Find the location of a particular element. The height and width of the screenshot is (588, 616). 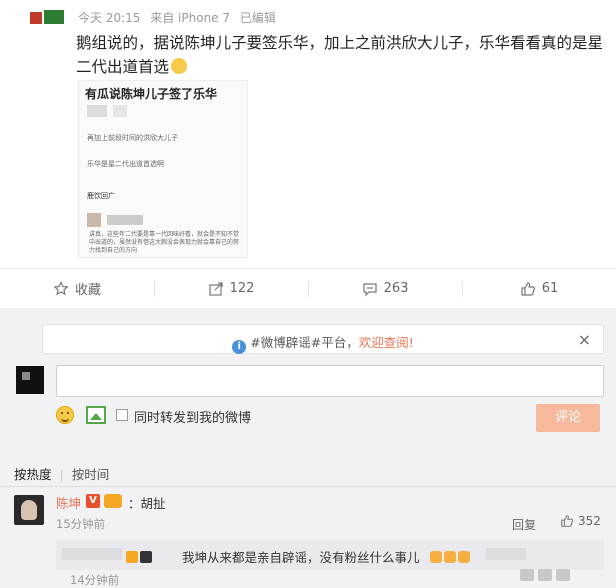

post-edited: 已编辑 is located at coordinates (258, 18).